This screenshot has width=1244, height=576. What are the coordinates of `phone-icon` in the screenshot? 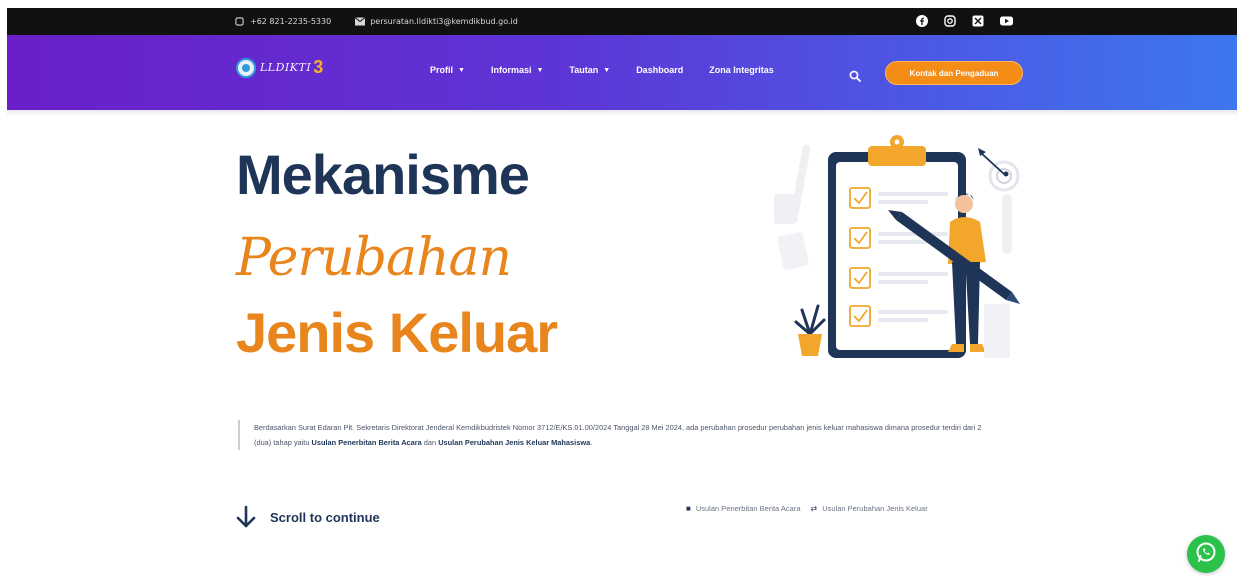 It's located at (239, 21).